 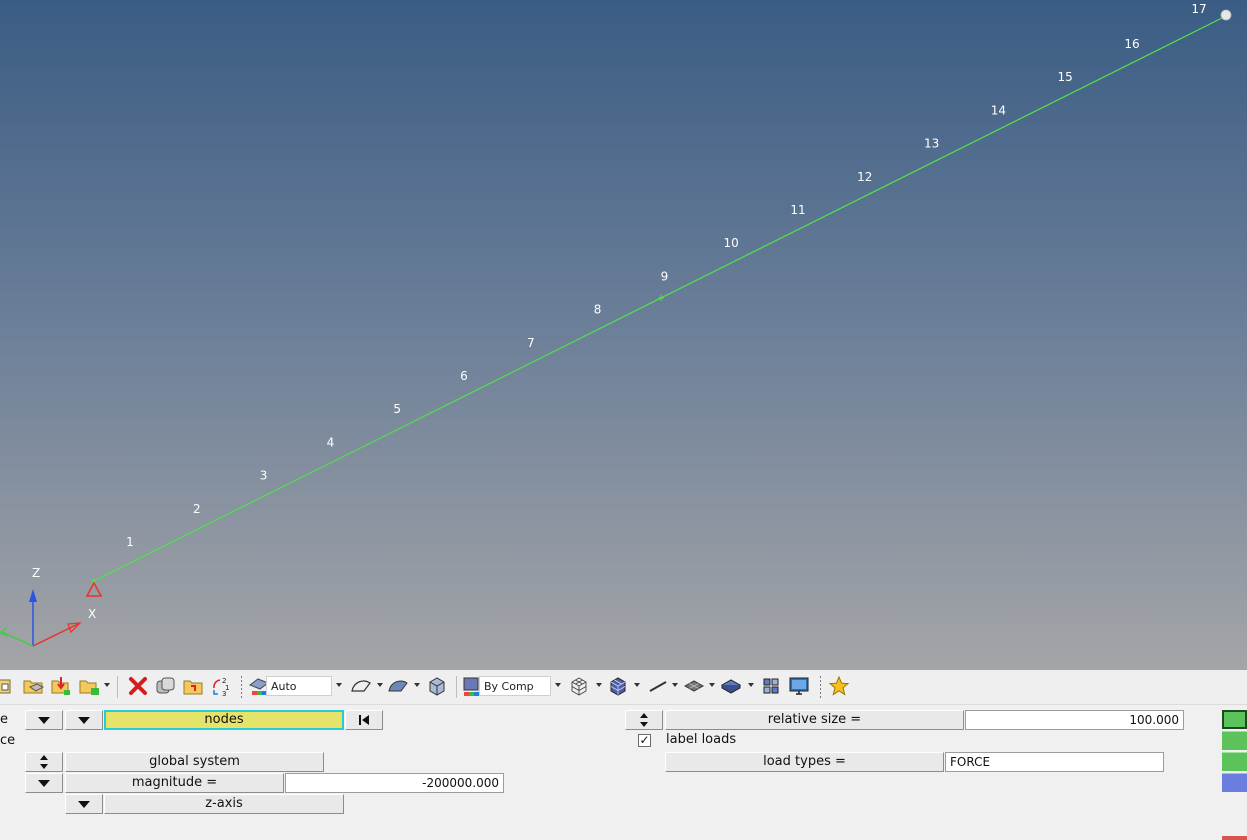 I want to click on node-label: 4, so click(x=331, y=442).